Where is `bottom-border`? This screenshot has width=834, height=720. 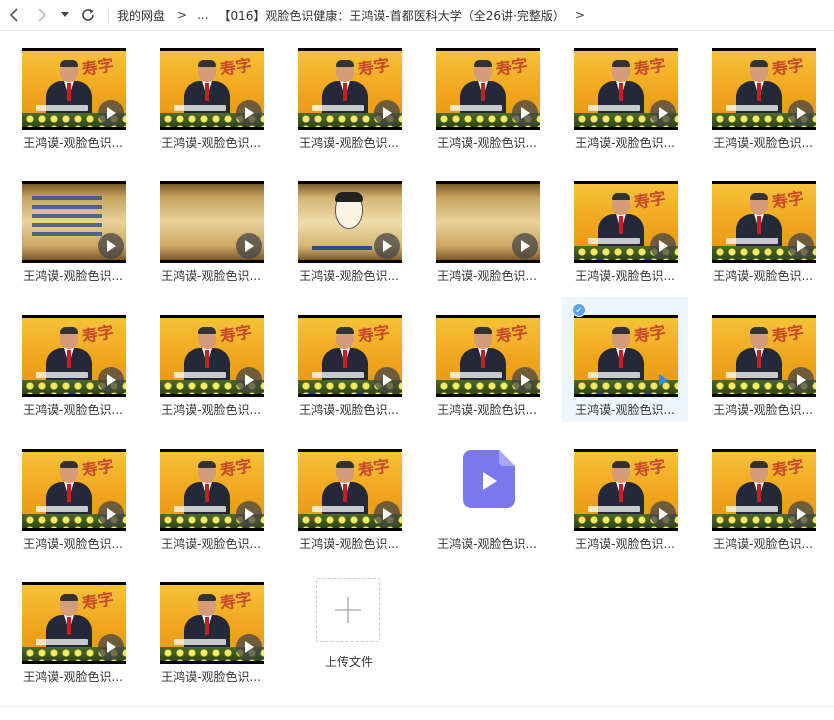 bottom-border is located at coordinates (417, 706).